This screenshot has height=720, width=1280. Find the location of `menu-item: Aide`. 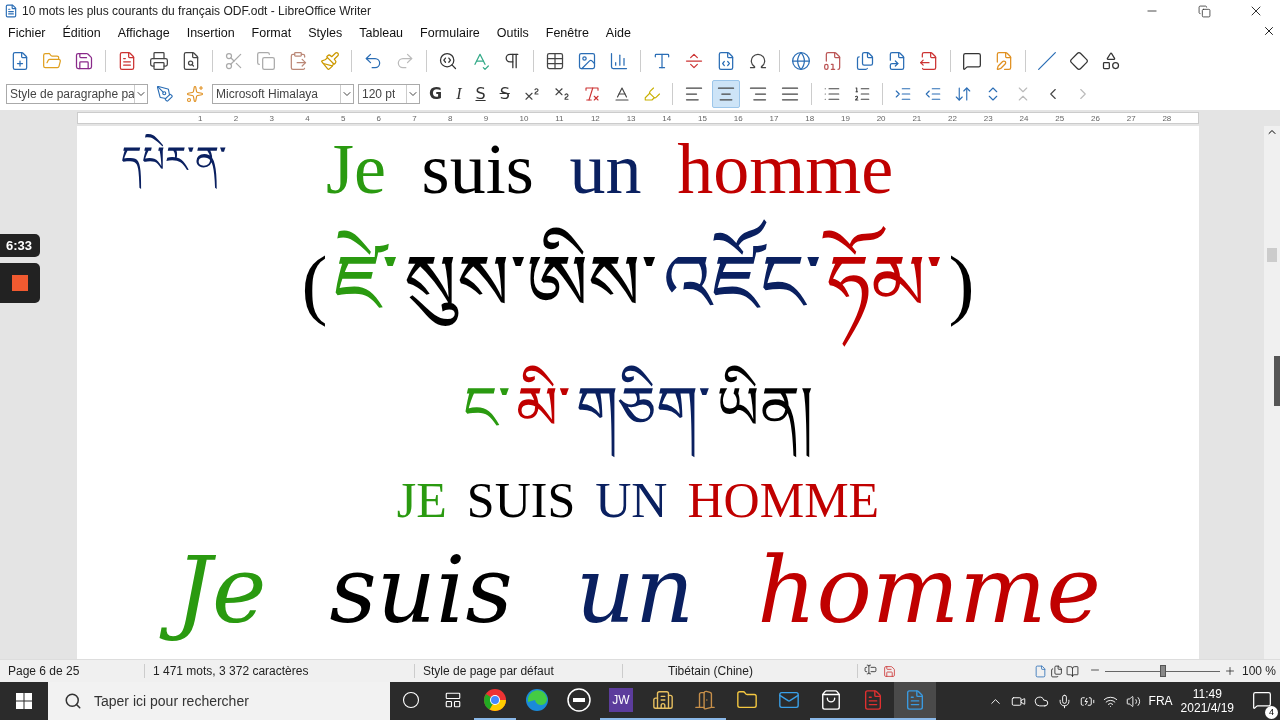

menu-item: Aide is located at coordinates (622, 33).